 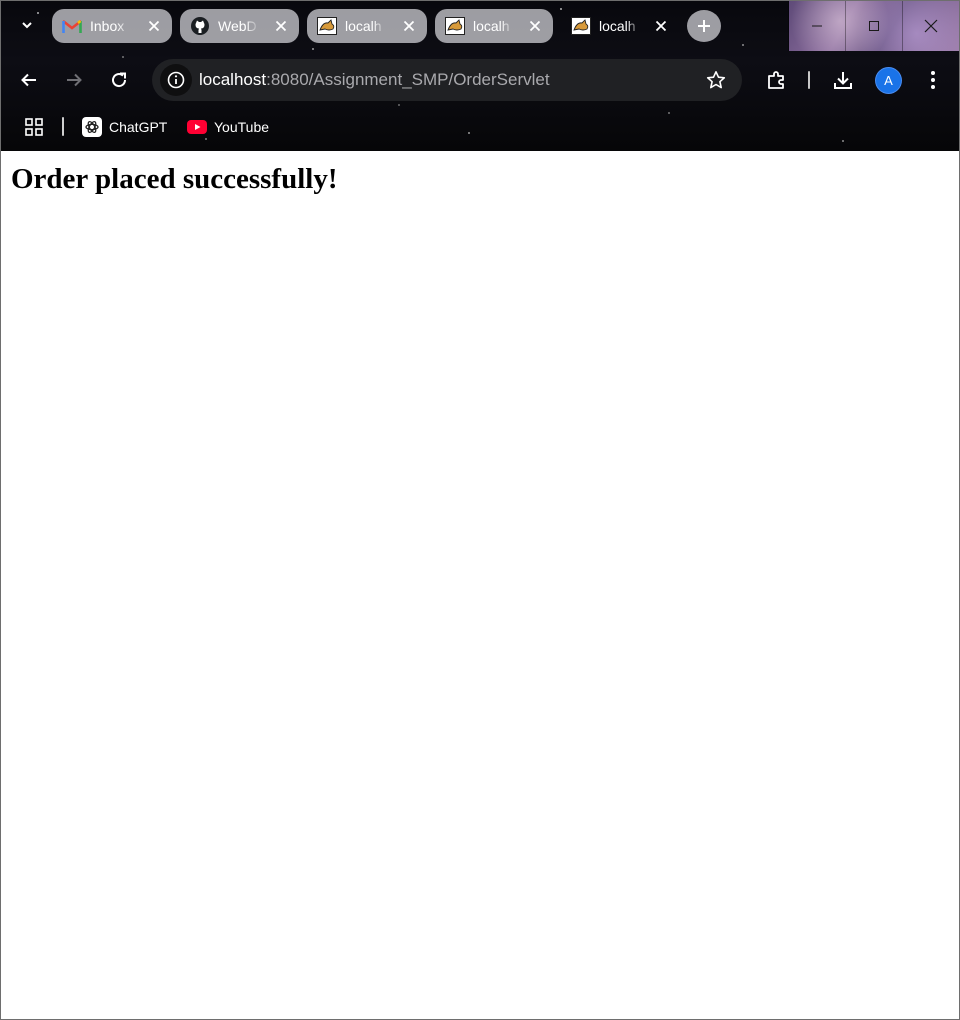 I want to click on url-path: :8080/Assignment_SMP/OrderServlet, so click(x=408, y=79).